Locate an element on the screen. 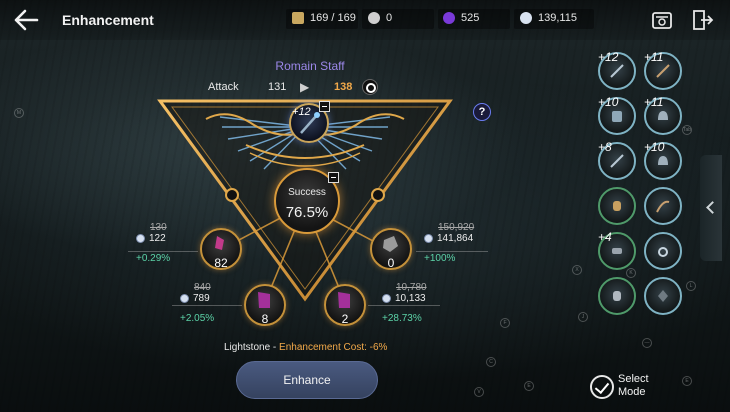 Image resolution: width=730 pixels, height=412 pixels. currency-silver-orb: 0 is located at coordinates (380, 18).